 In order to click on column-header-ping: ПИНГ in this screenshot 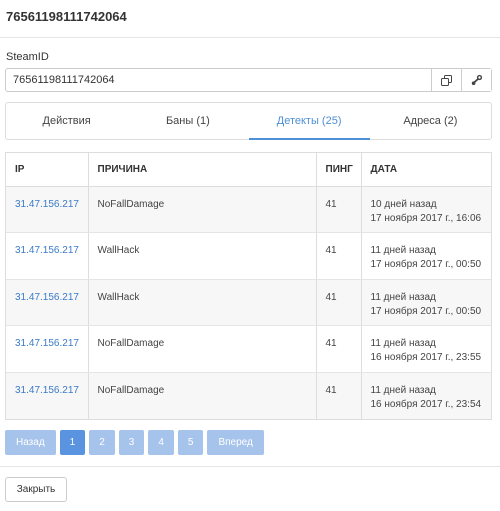, I will do `click(339, 170)`.